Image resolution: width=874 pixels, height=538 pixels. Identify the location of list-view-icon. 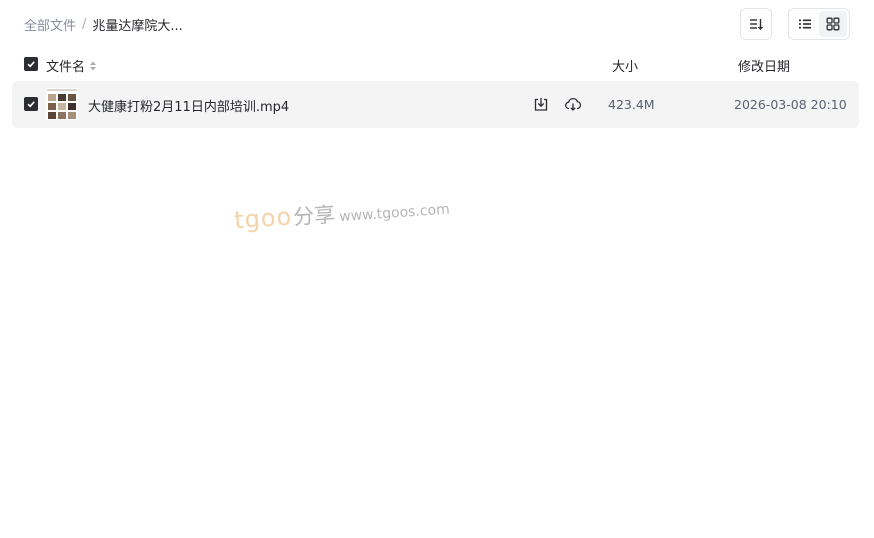
(805, 24).